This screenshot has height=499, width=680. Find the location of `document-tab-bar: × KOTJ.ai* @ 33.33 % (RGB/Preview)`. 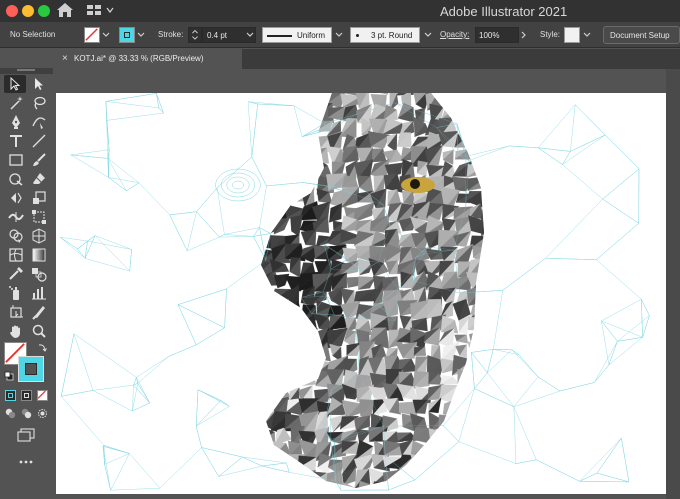

document-tab-bar: × KOTJ.ai* @ 33.33 % (RGB/Preview) is located at coordinates (368, 59).